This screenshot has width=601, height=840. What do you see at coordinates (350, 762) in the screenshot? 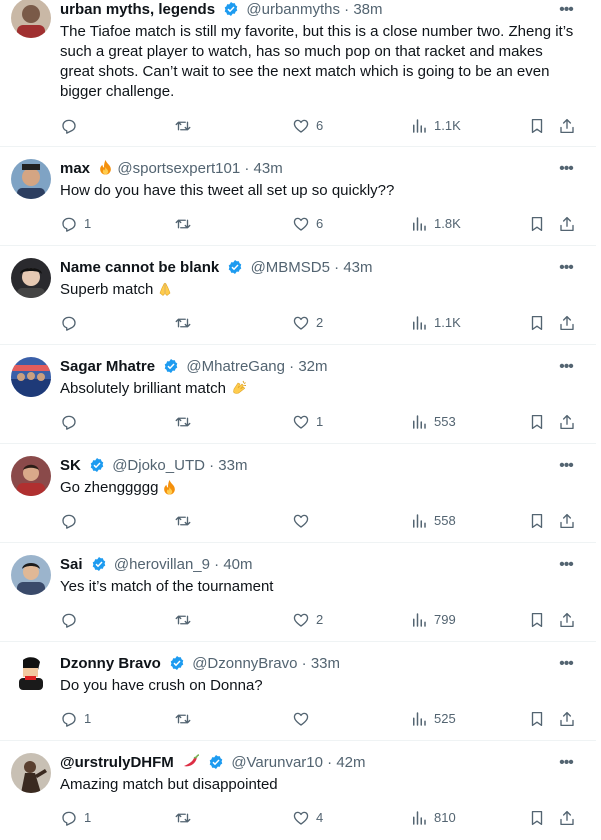
I see `timestamp: 42m` at bounding box center [350, 762].